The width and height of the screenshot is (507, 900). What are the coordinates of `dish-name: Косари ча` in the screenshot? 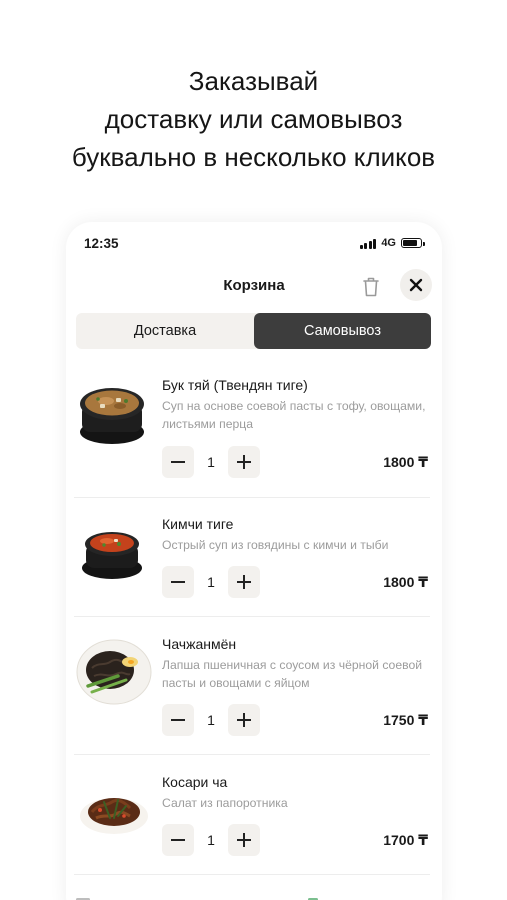 It's located at (195, 782).